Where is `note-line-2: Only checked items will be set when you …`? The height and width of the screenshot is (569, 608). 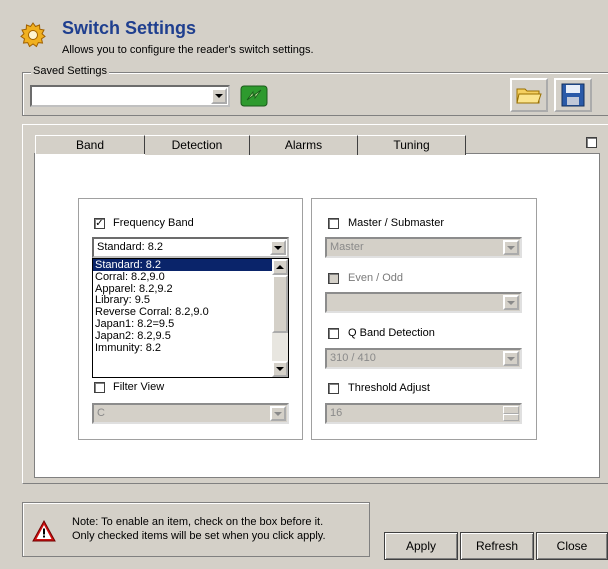
note-line-2: Only checked items will be set when you … is located at coordinates (199, 536).